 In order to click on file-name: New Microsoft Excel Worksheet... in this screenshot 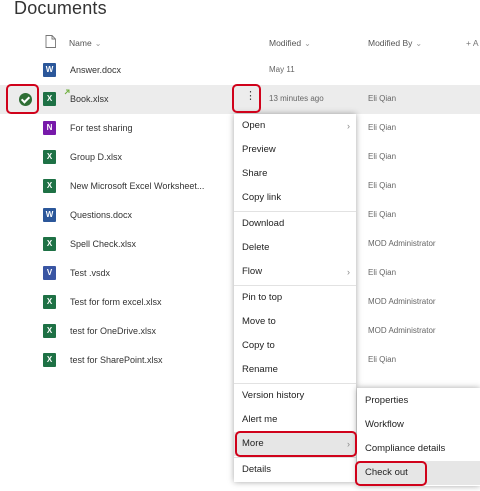, I will do `click(137, 186)`.